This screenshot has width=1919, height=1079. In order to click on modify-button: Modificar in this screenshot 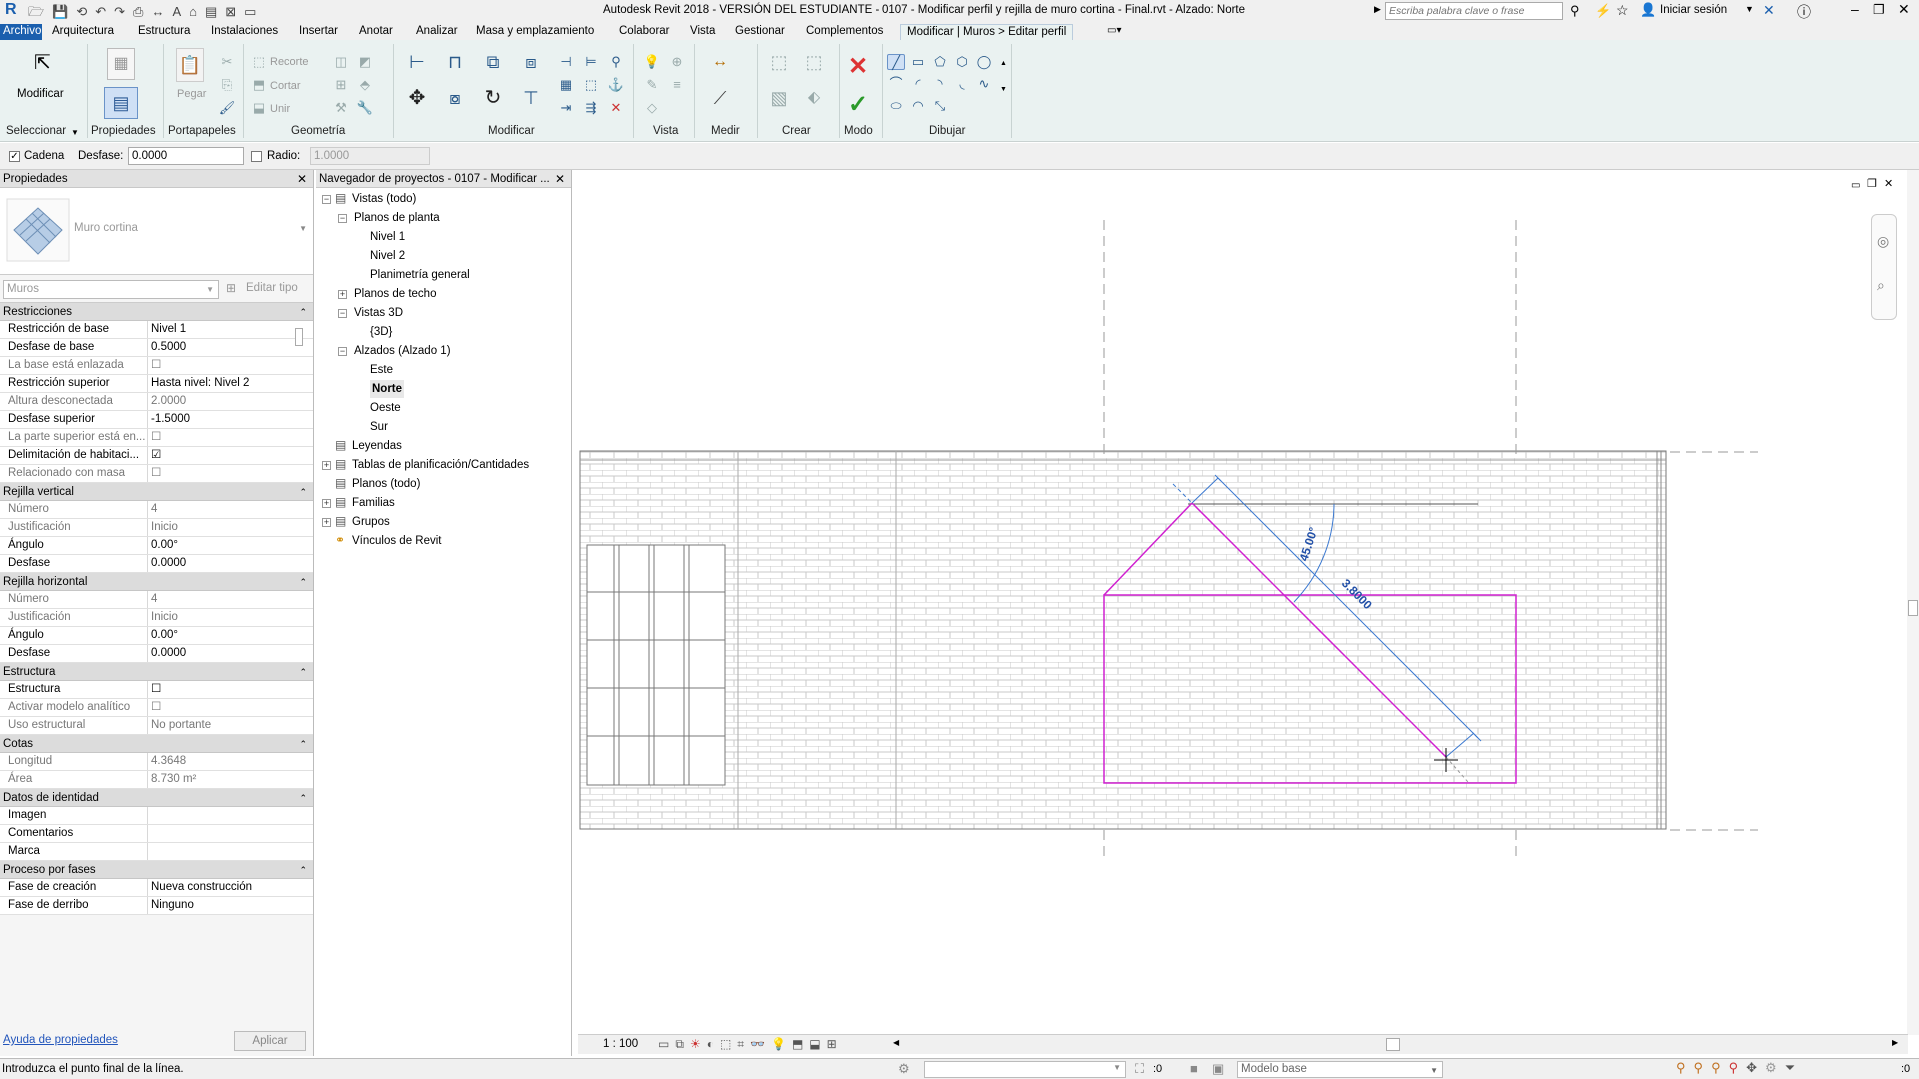, I will do `click(40, 94)`.